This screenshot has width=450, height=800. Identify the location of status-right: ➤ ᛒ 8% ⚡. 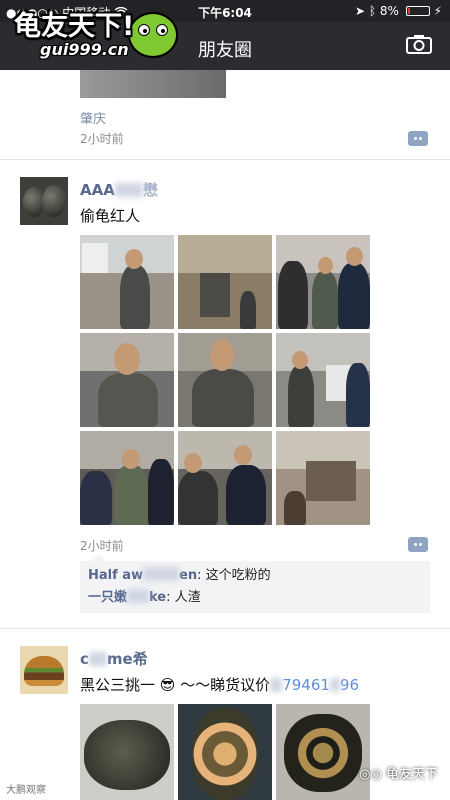
(398, 11).